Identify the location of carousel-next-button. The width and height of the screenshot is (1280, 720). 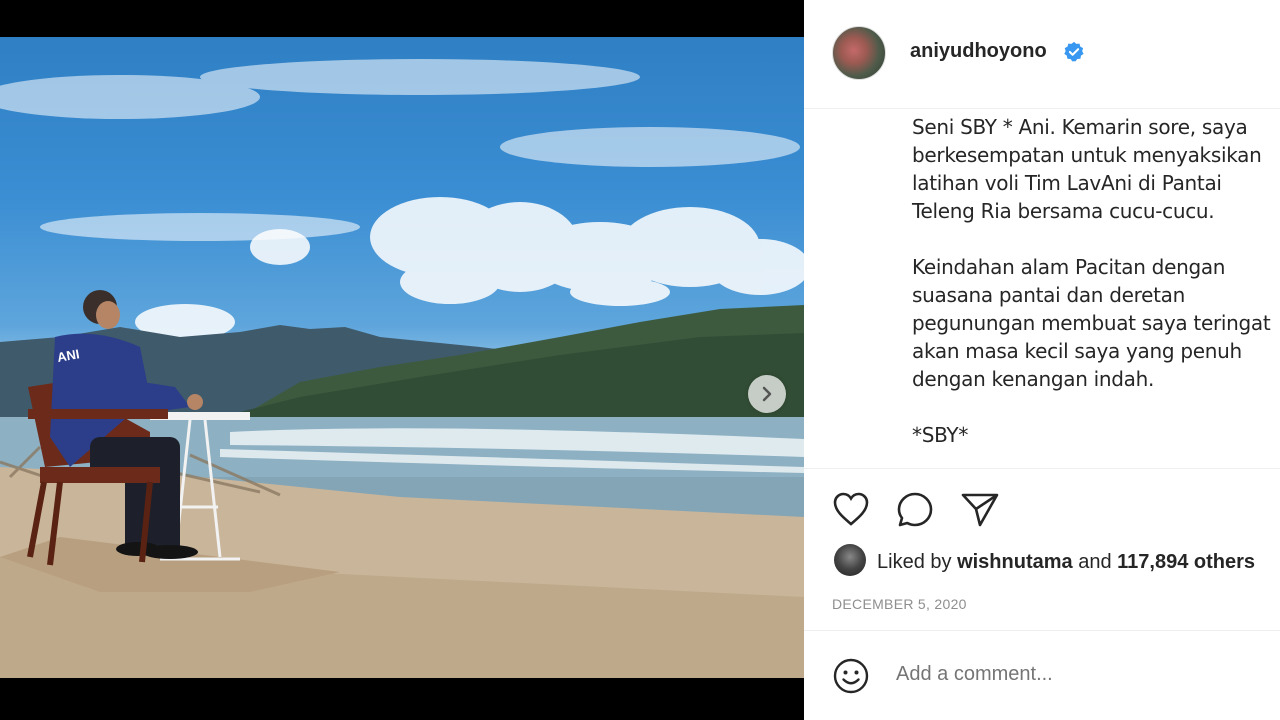
(767, 394).